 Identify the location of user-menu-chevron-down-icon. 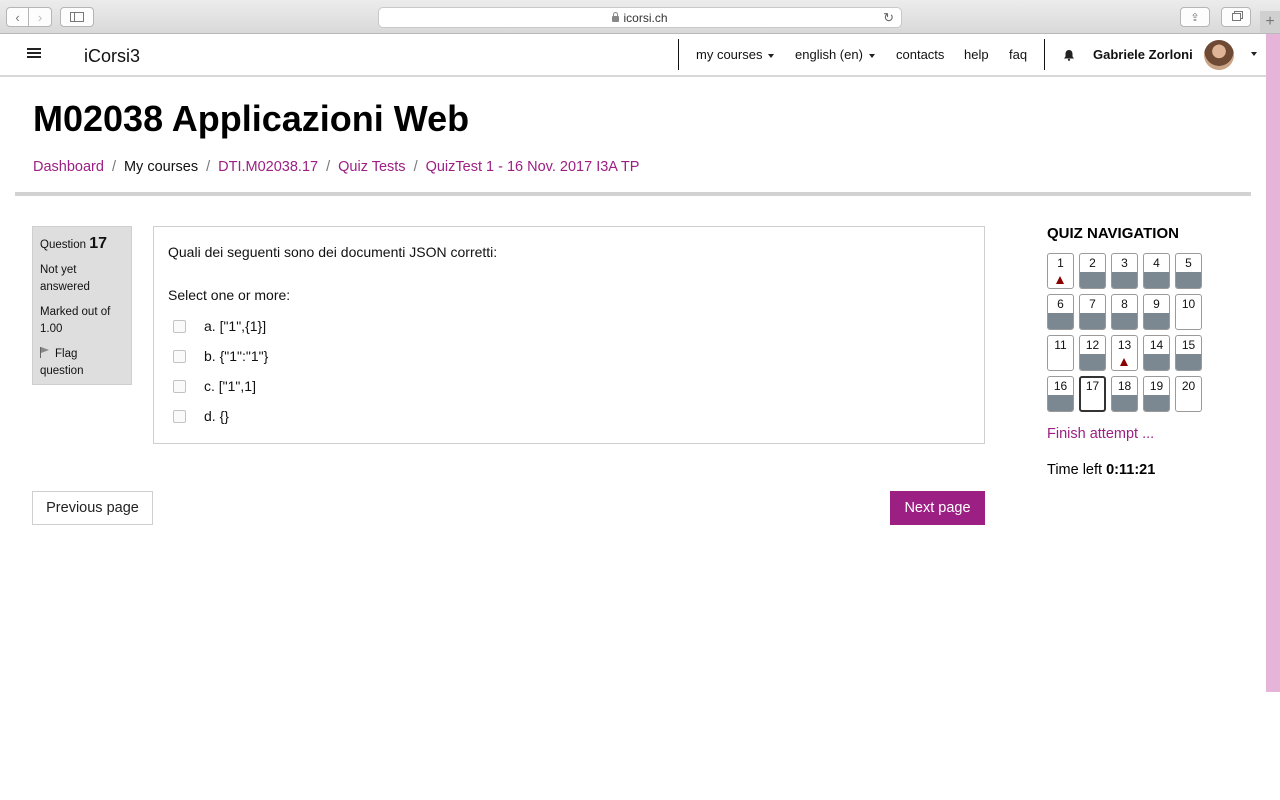
(1254, 54).